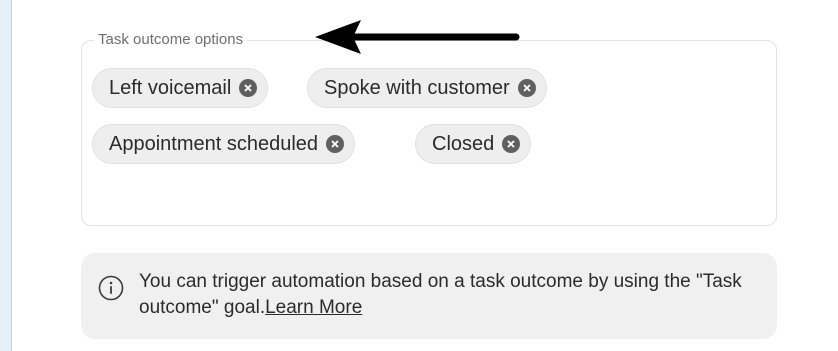 This screenshot has height=351, width=838. I want to click on chip-label: Appointment scheduled, so click(214, 144).